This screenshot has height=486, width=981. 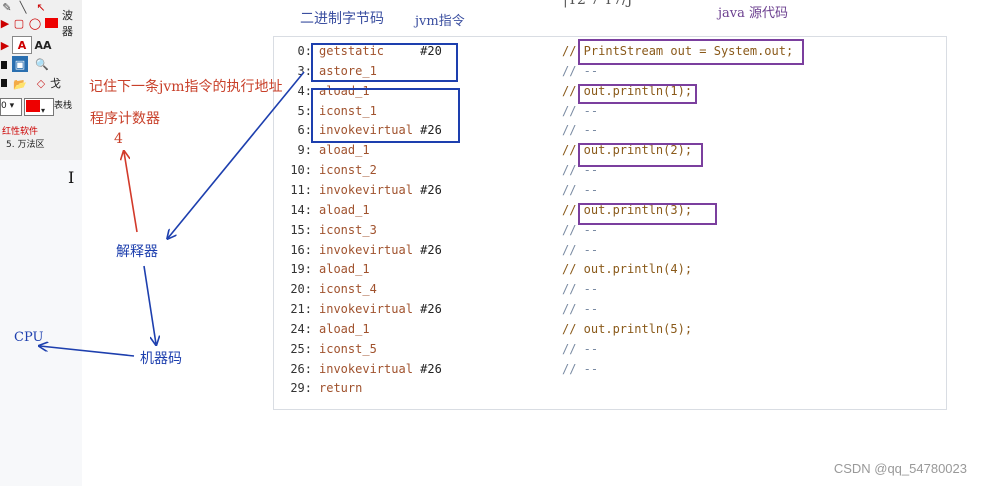 I want to click on line-offset: 0:, so click(x=304, y=51).